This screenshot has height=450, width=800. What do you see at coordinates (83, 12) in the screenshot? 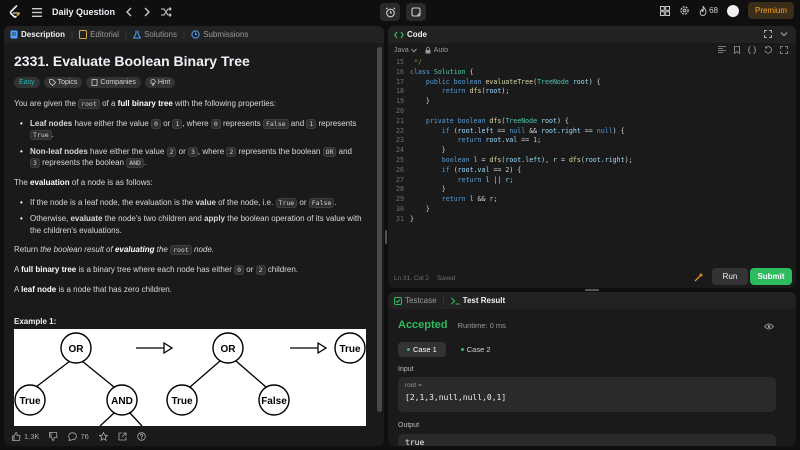
I see `daily-question-link: Daily Question` at bounding box center [83, 12].